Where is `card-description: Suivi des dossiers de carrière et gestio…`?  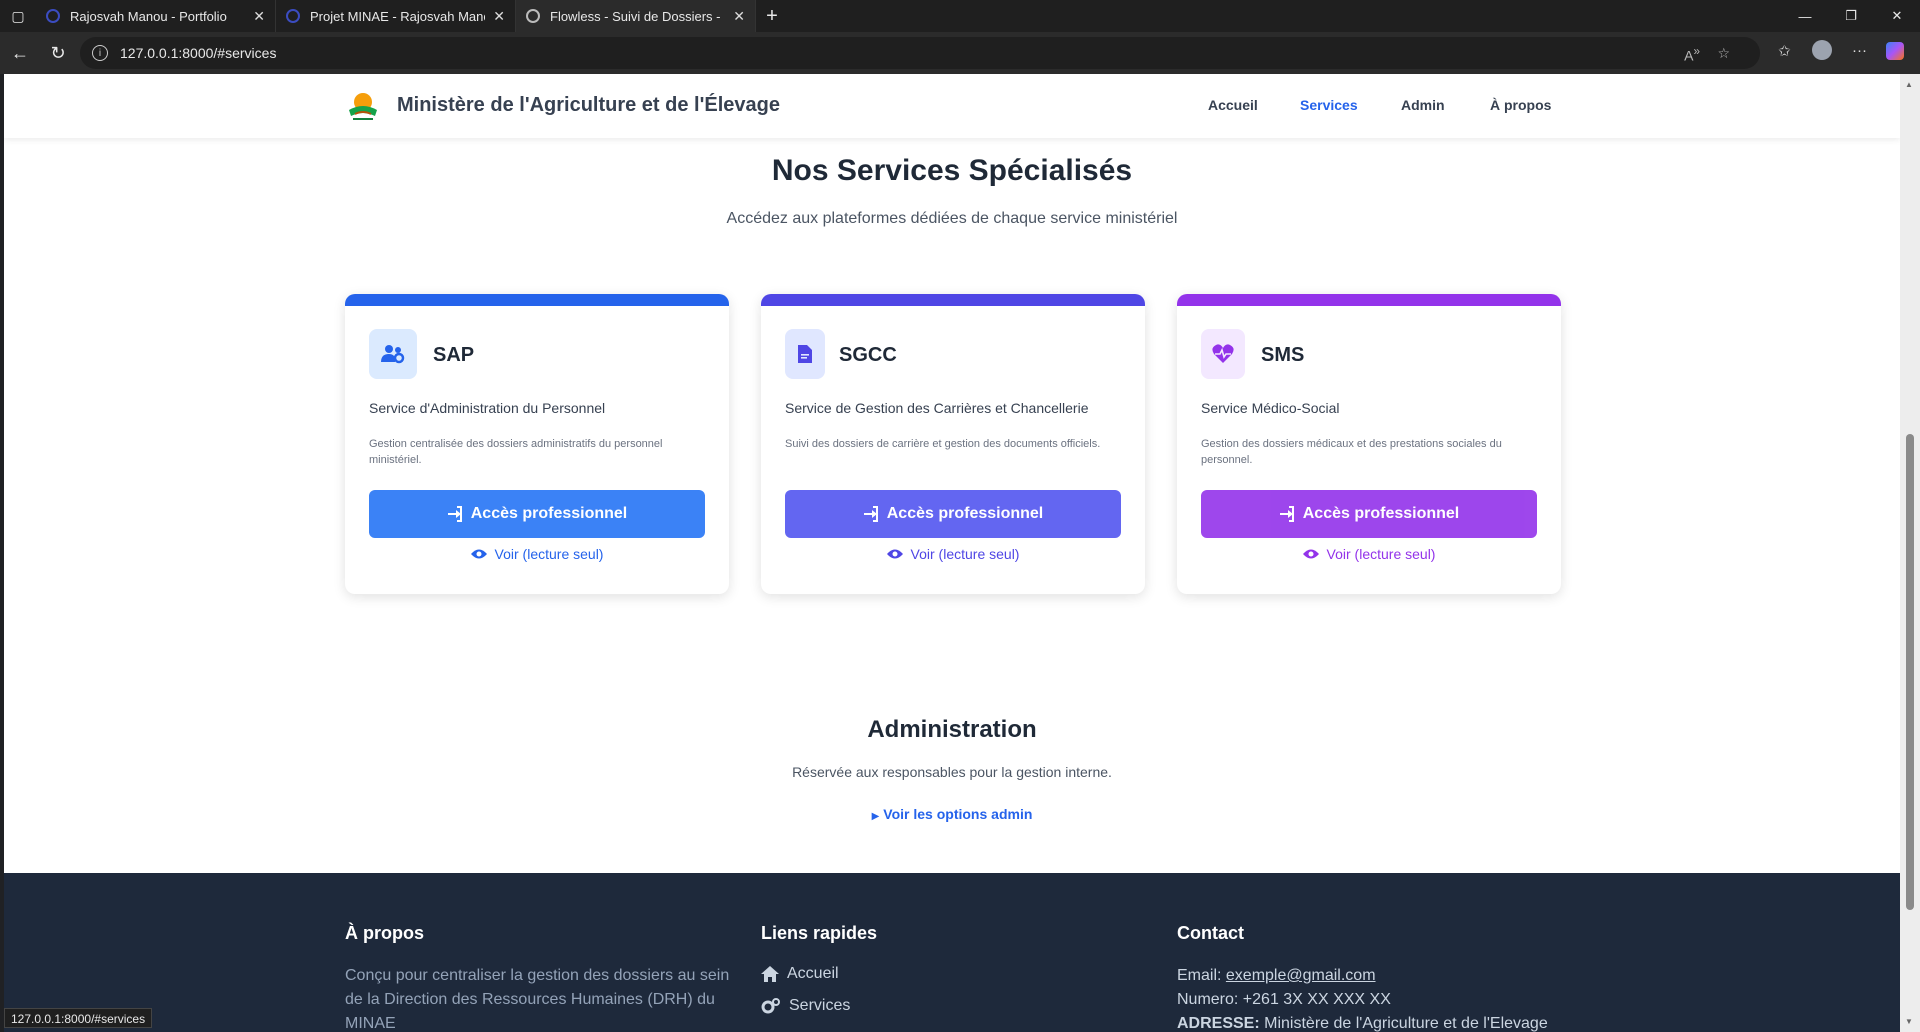 card-description: Suivi des dossiers de carrière et gestio… is located at coordinates (943, 444).